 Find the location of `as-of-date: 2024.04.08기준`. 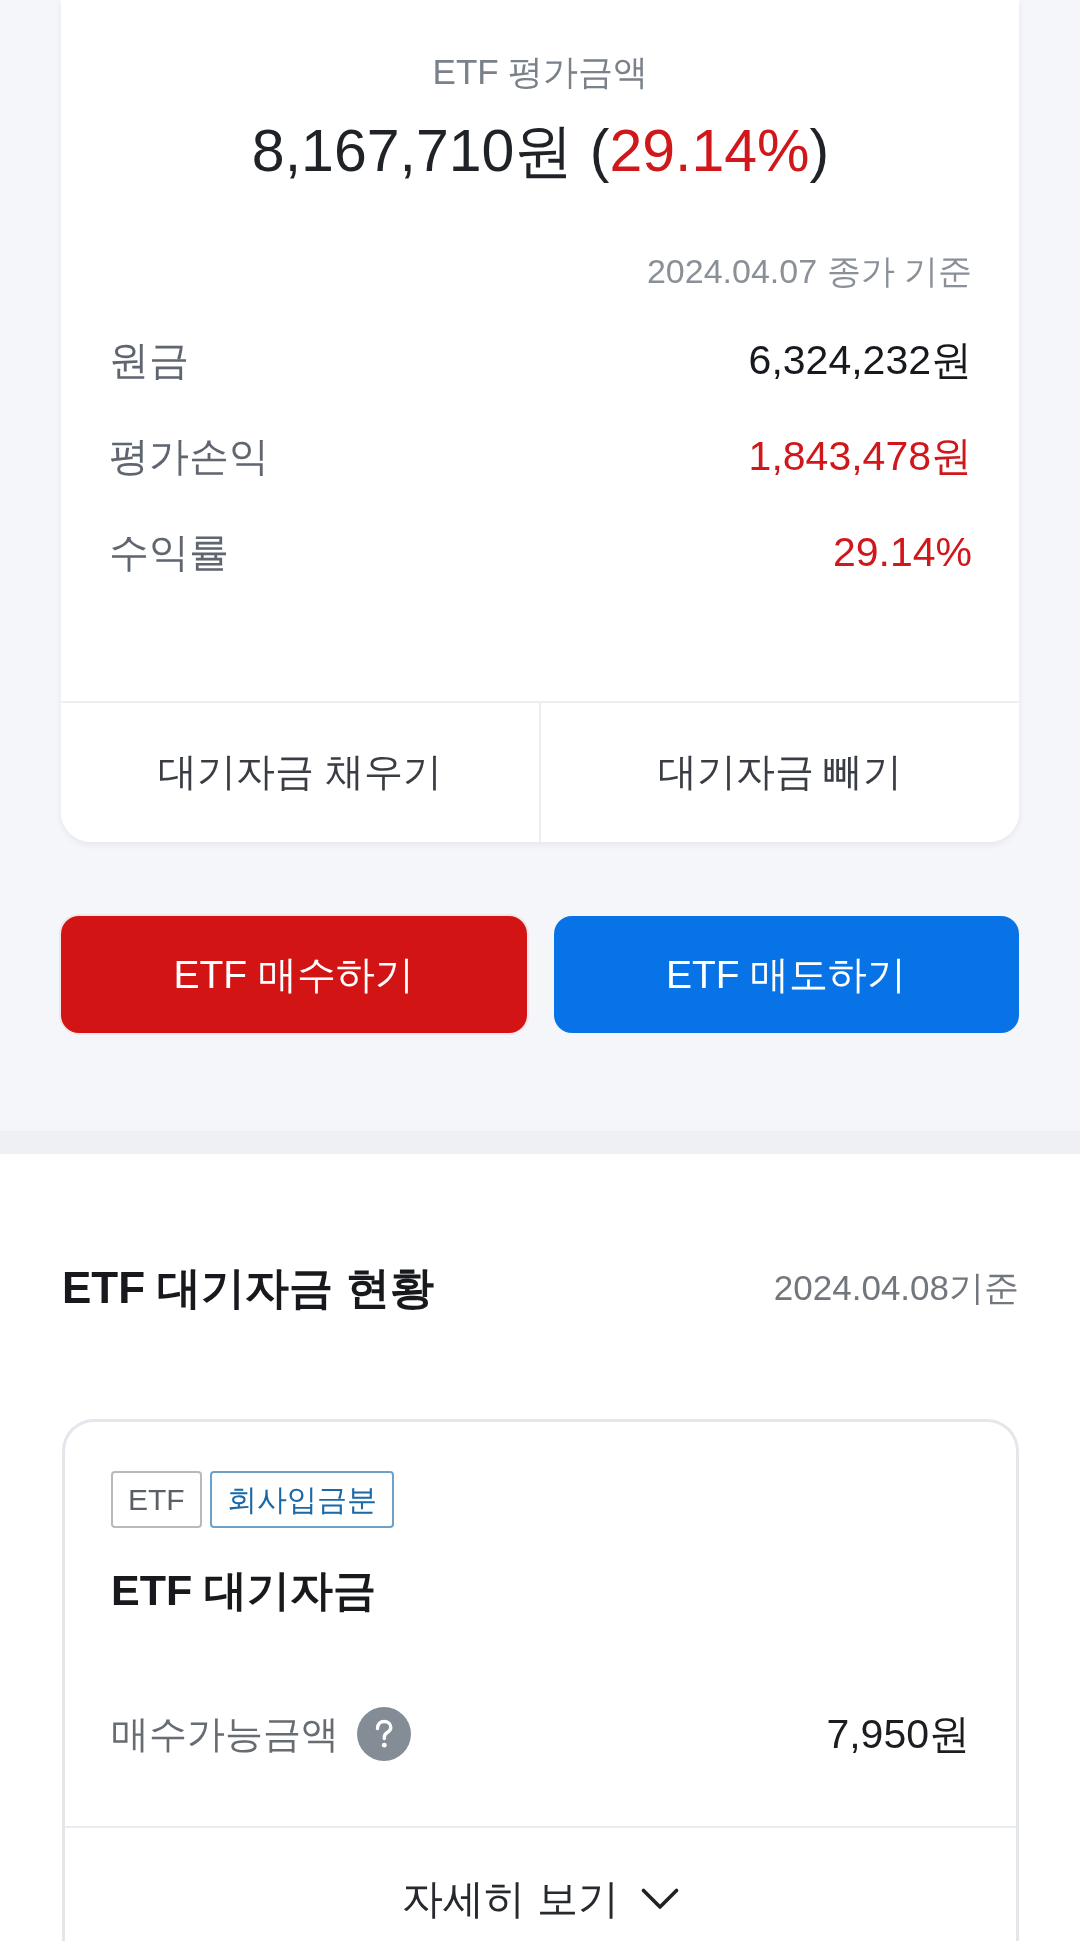

as-of-date: 2024.04.08기준 is located at coordinates (896, 1288).